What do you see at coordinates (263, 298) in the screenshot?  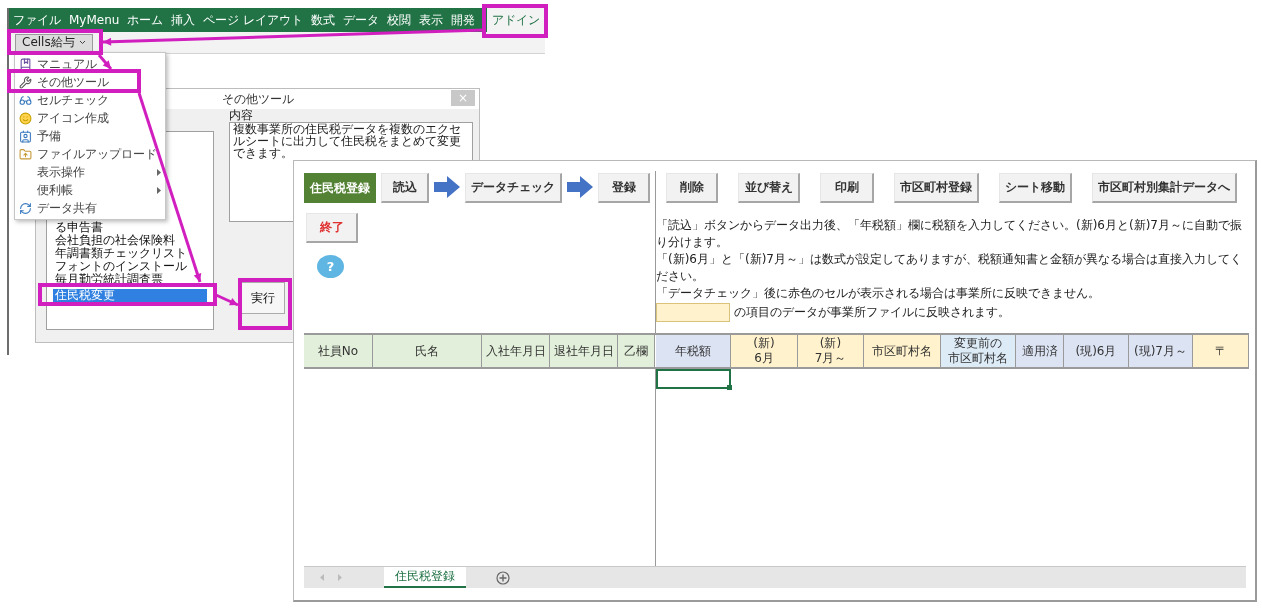 I see `run-button: 実行` at bounding box center [263, 298].